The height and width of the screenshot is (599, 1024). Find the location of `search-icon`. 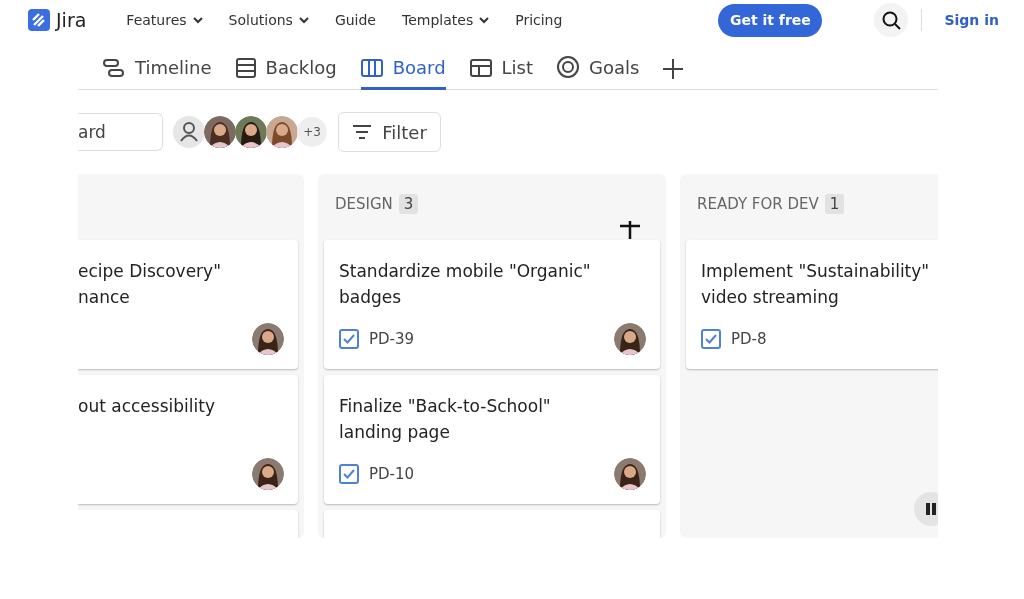

search-icon is located at coordinates (891, 20).